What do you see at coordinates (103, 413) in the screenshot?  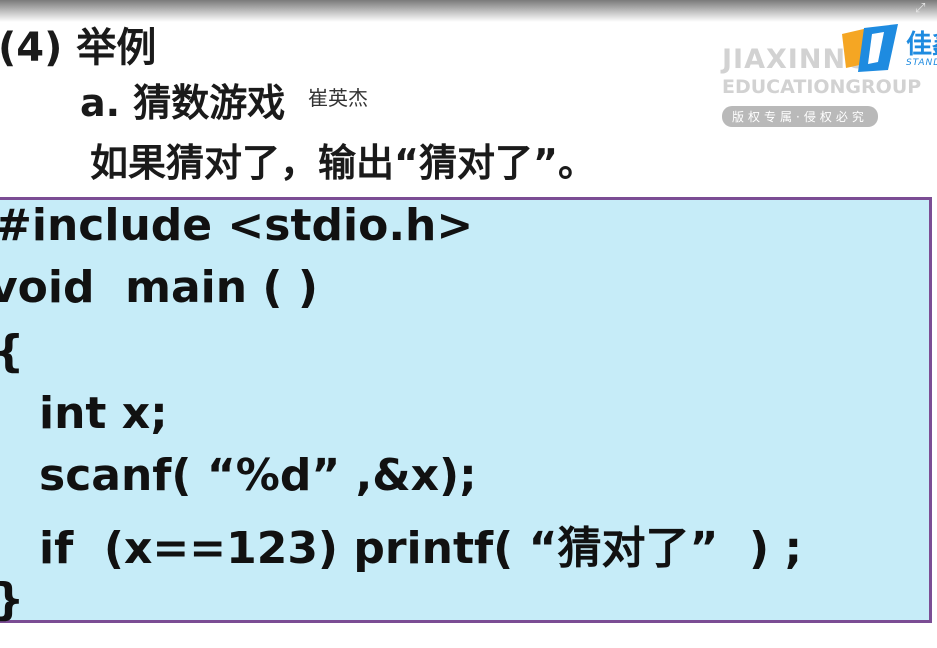 I see `code-line: int x;` at bounding box center [103, 413].